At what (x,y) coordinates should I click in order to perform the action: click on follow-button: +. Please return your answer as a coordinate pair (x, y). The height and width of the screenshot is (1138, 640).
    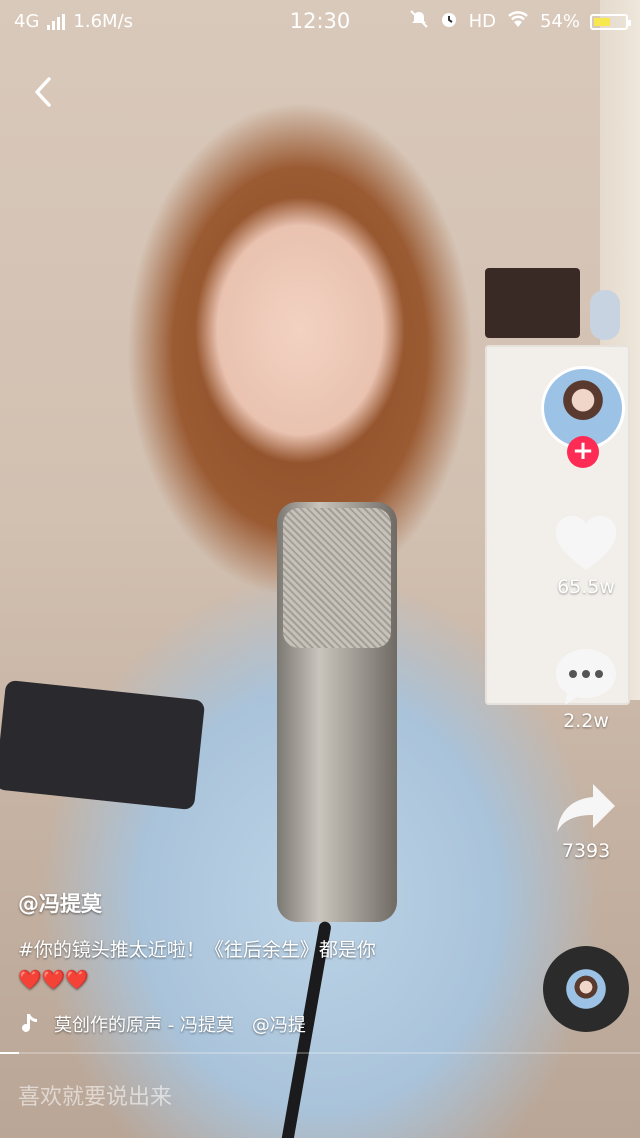
    Looking at the image, I should click on (583, 452).